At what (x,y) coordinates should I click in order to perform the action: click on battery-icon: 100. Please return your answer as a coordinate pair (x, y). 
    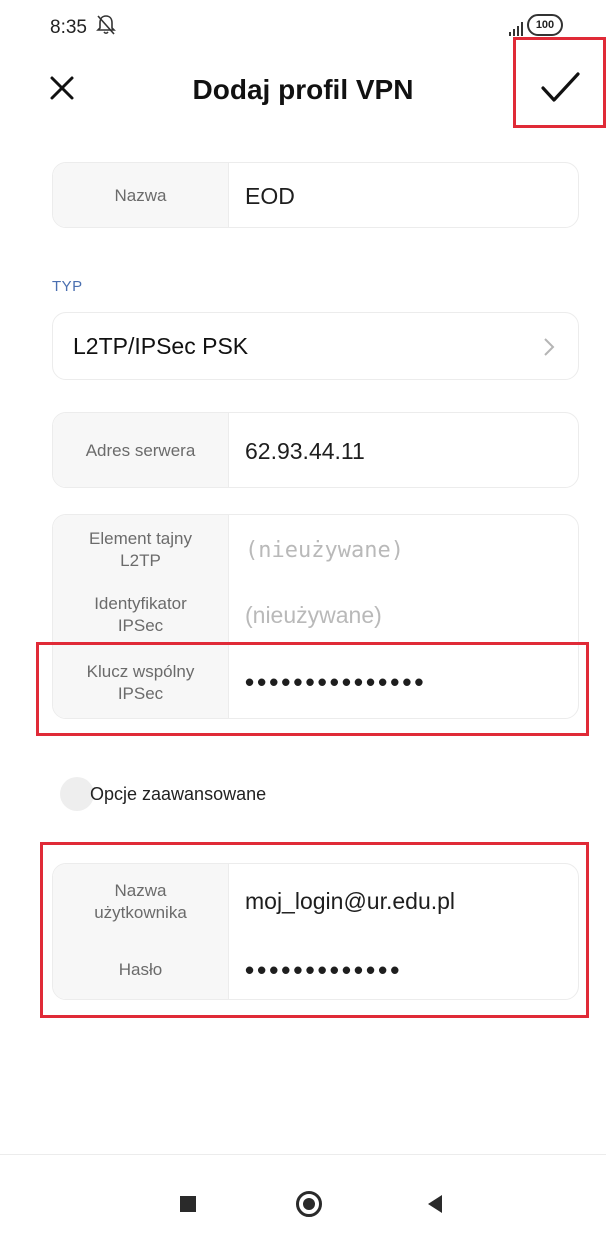
    Looking at the image, I should click on (545, 25).